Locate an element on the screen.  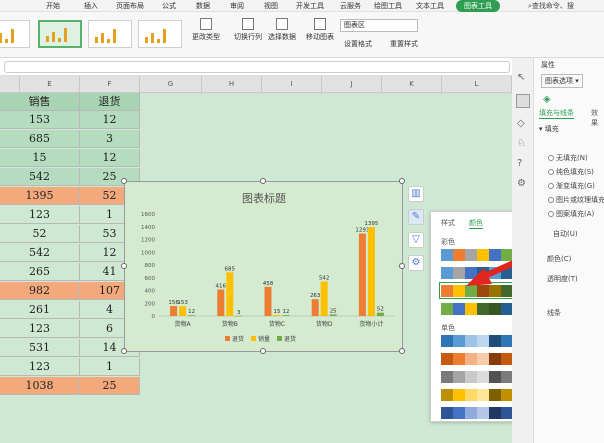
col-header-k: K is located at coordinates (412, 84).